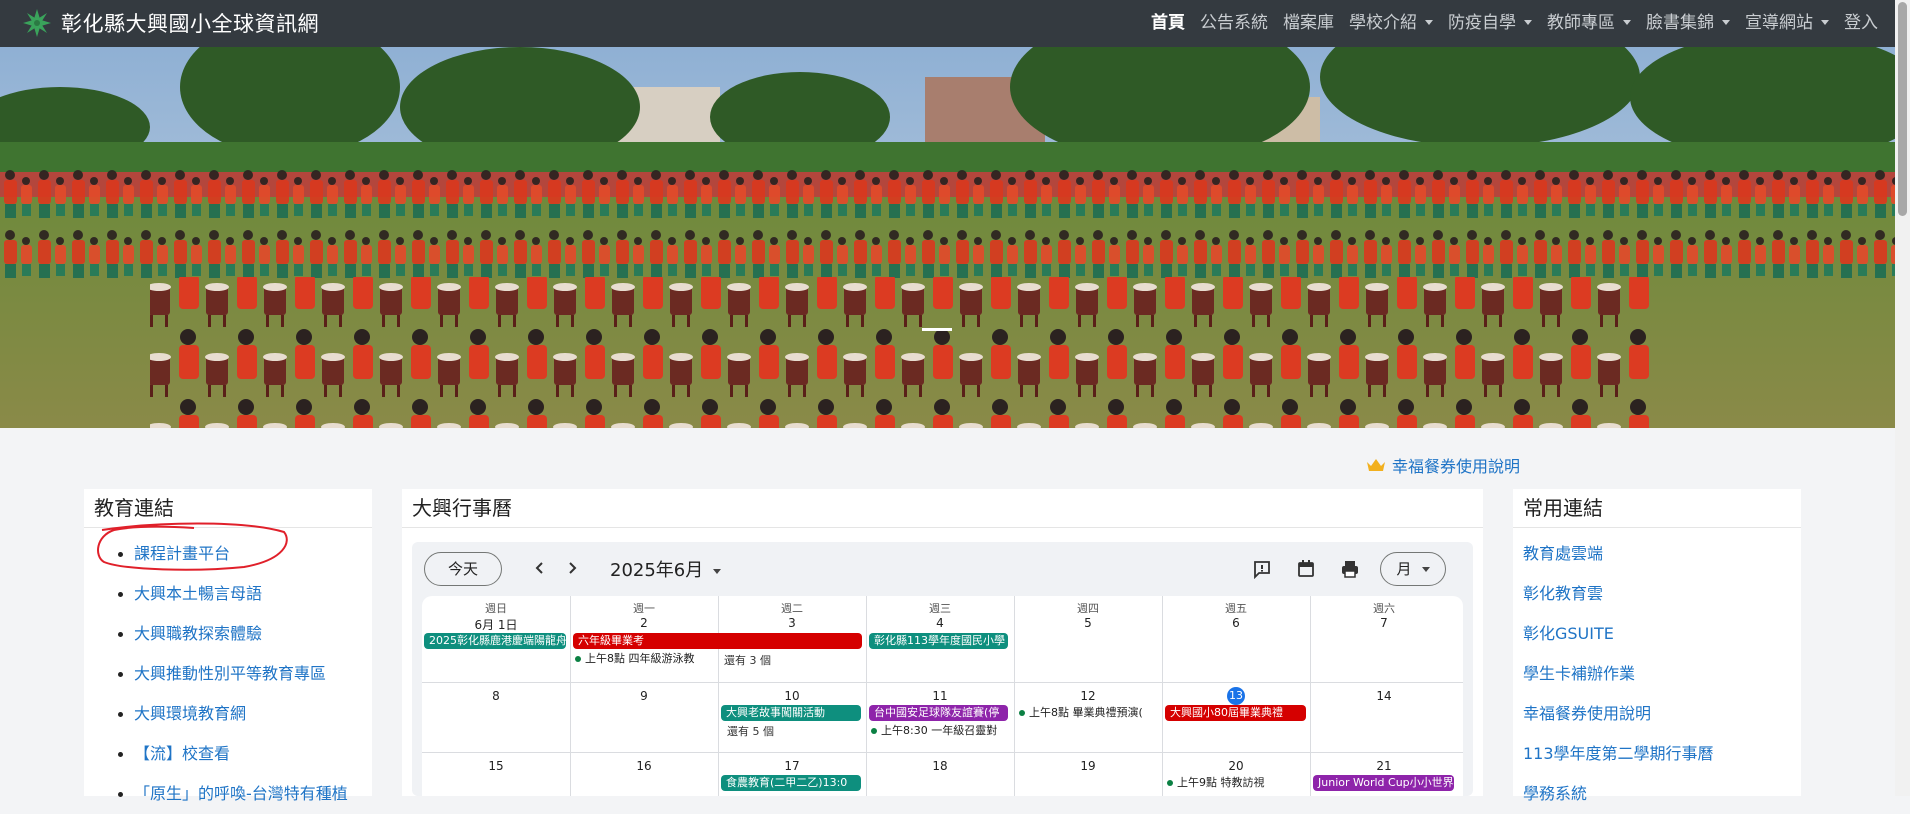 The height and width of the screenshot is (814, 1910). Describe the element at coordinates (1236, 696) in the screenshot. I see `today-day-number: 13` at that location.